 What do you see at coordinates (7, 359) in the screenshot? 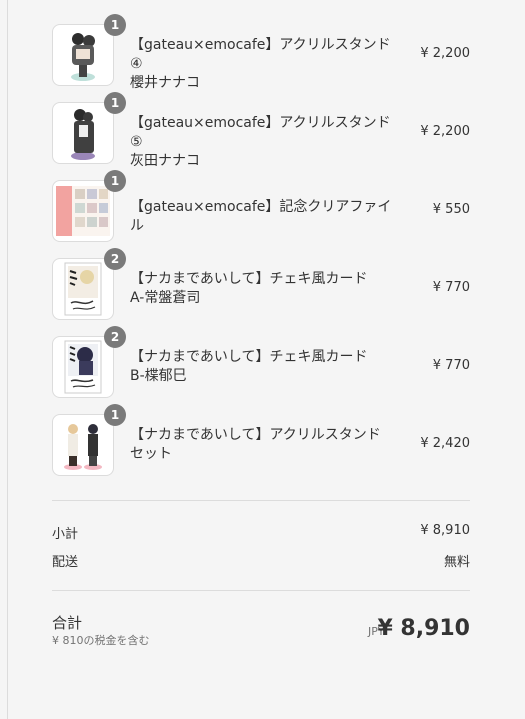
I see `panel-border` at bounding box center [7, 359].